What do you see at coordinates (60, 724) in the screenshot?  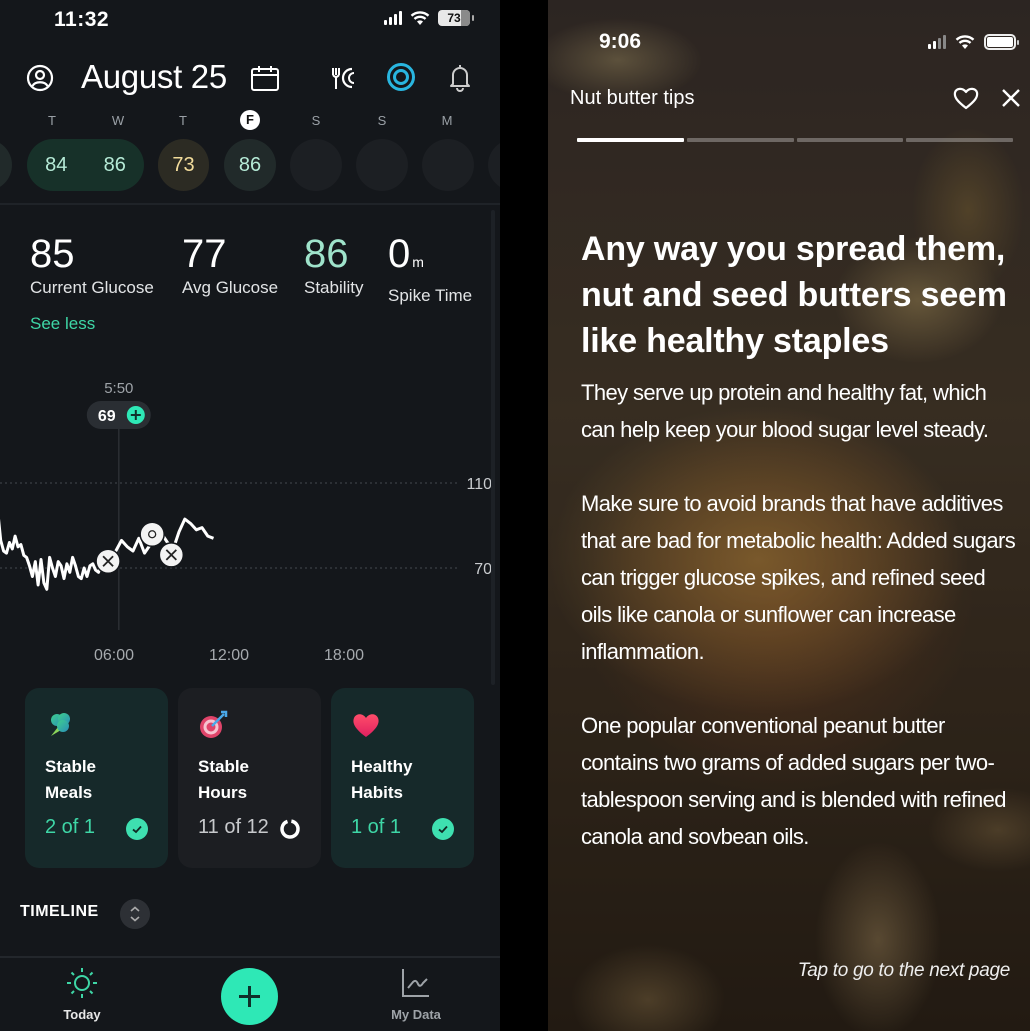 I see `broccoli-icon` at bounding box center [60, 724].